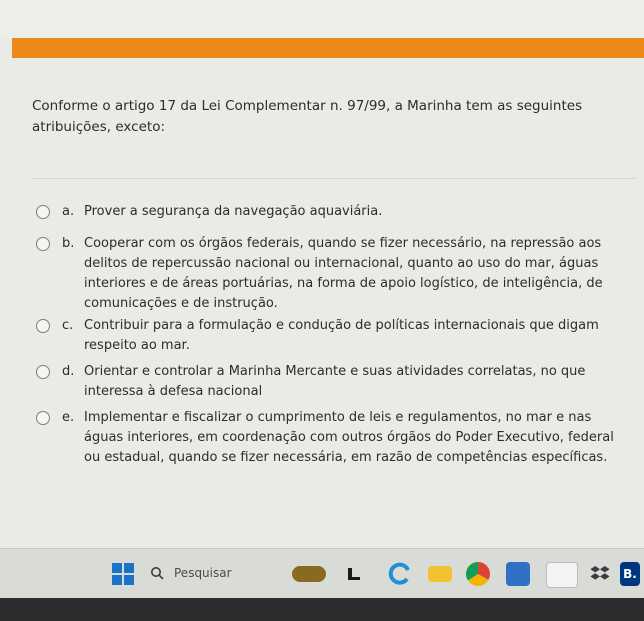  I want to click on search-icon, so click(157, 573).